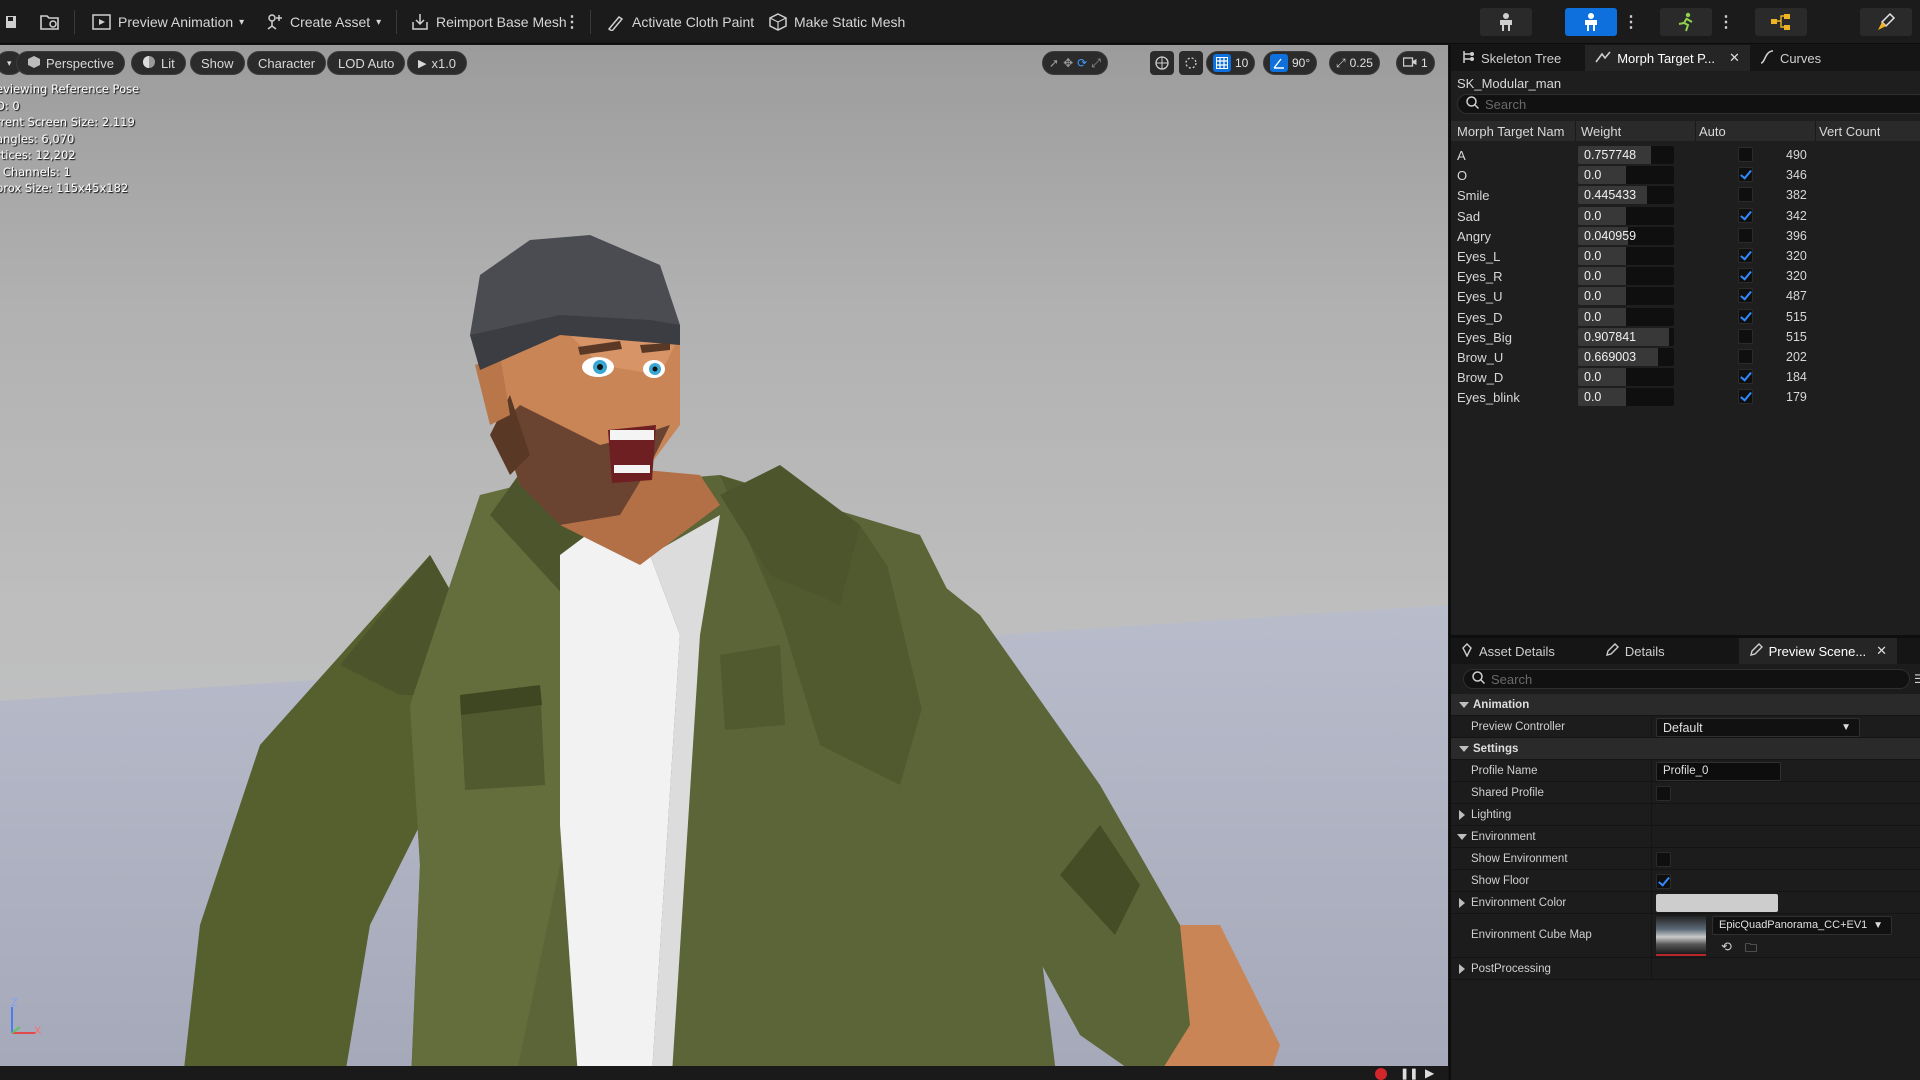 The image size is (1920, 1080). Describe the element at coordinates (1685, 317) in the screenshot. I see `morph-target-row: Eyes_D 0.0 515` at that location.